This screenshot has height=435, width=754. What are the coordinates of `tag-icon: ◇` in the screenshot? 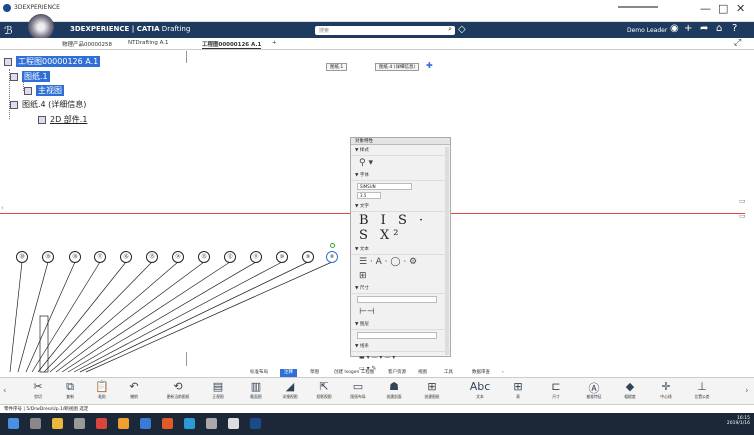 It's located at (462, 29).